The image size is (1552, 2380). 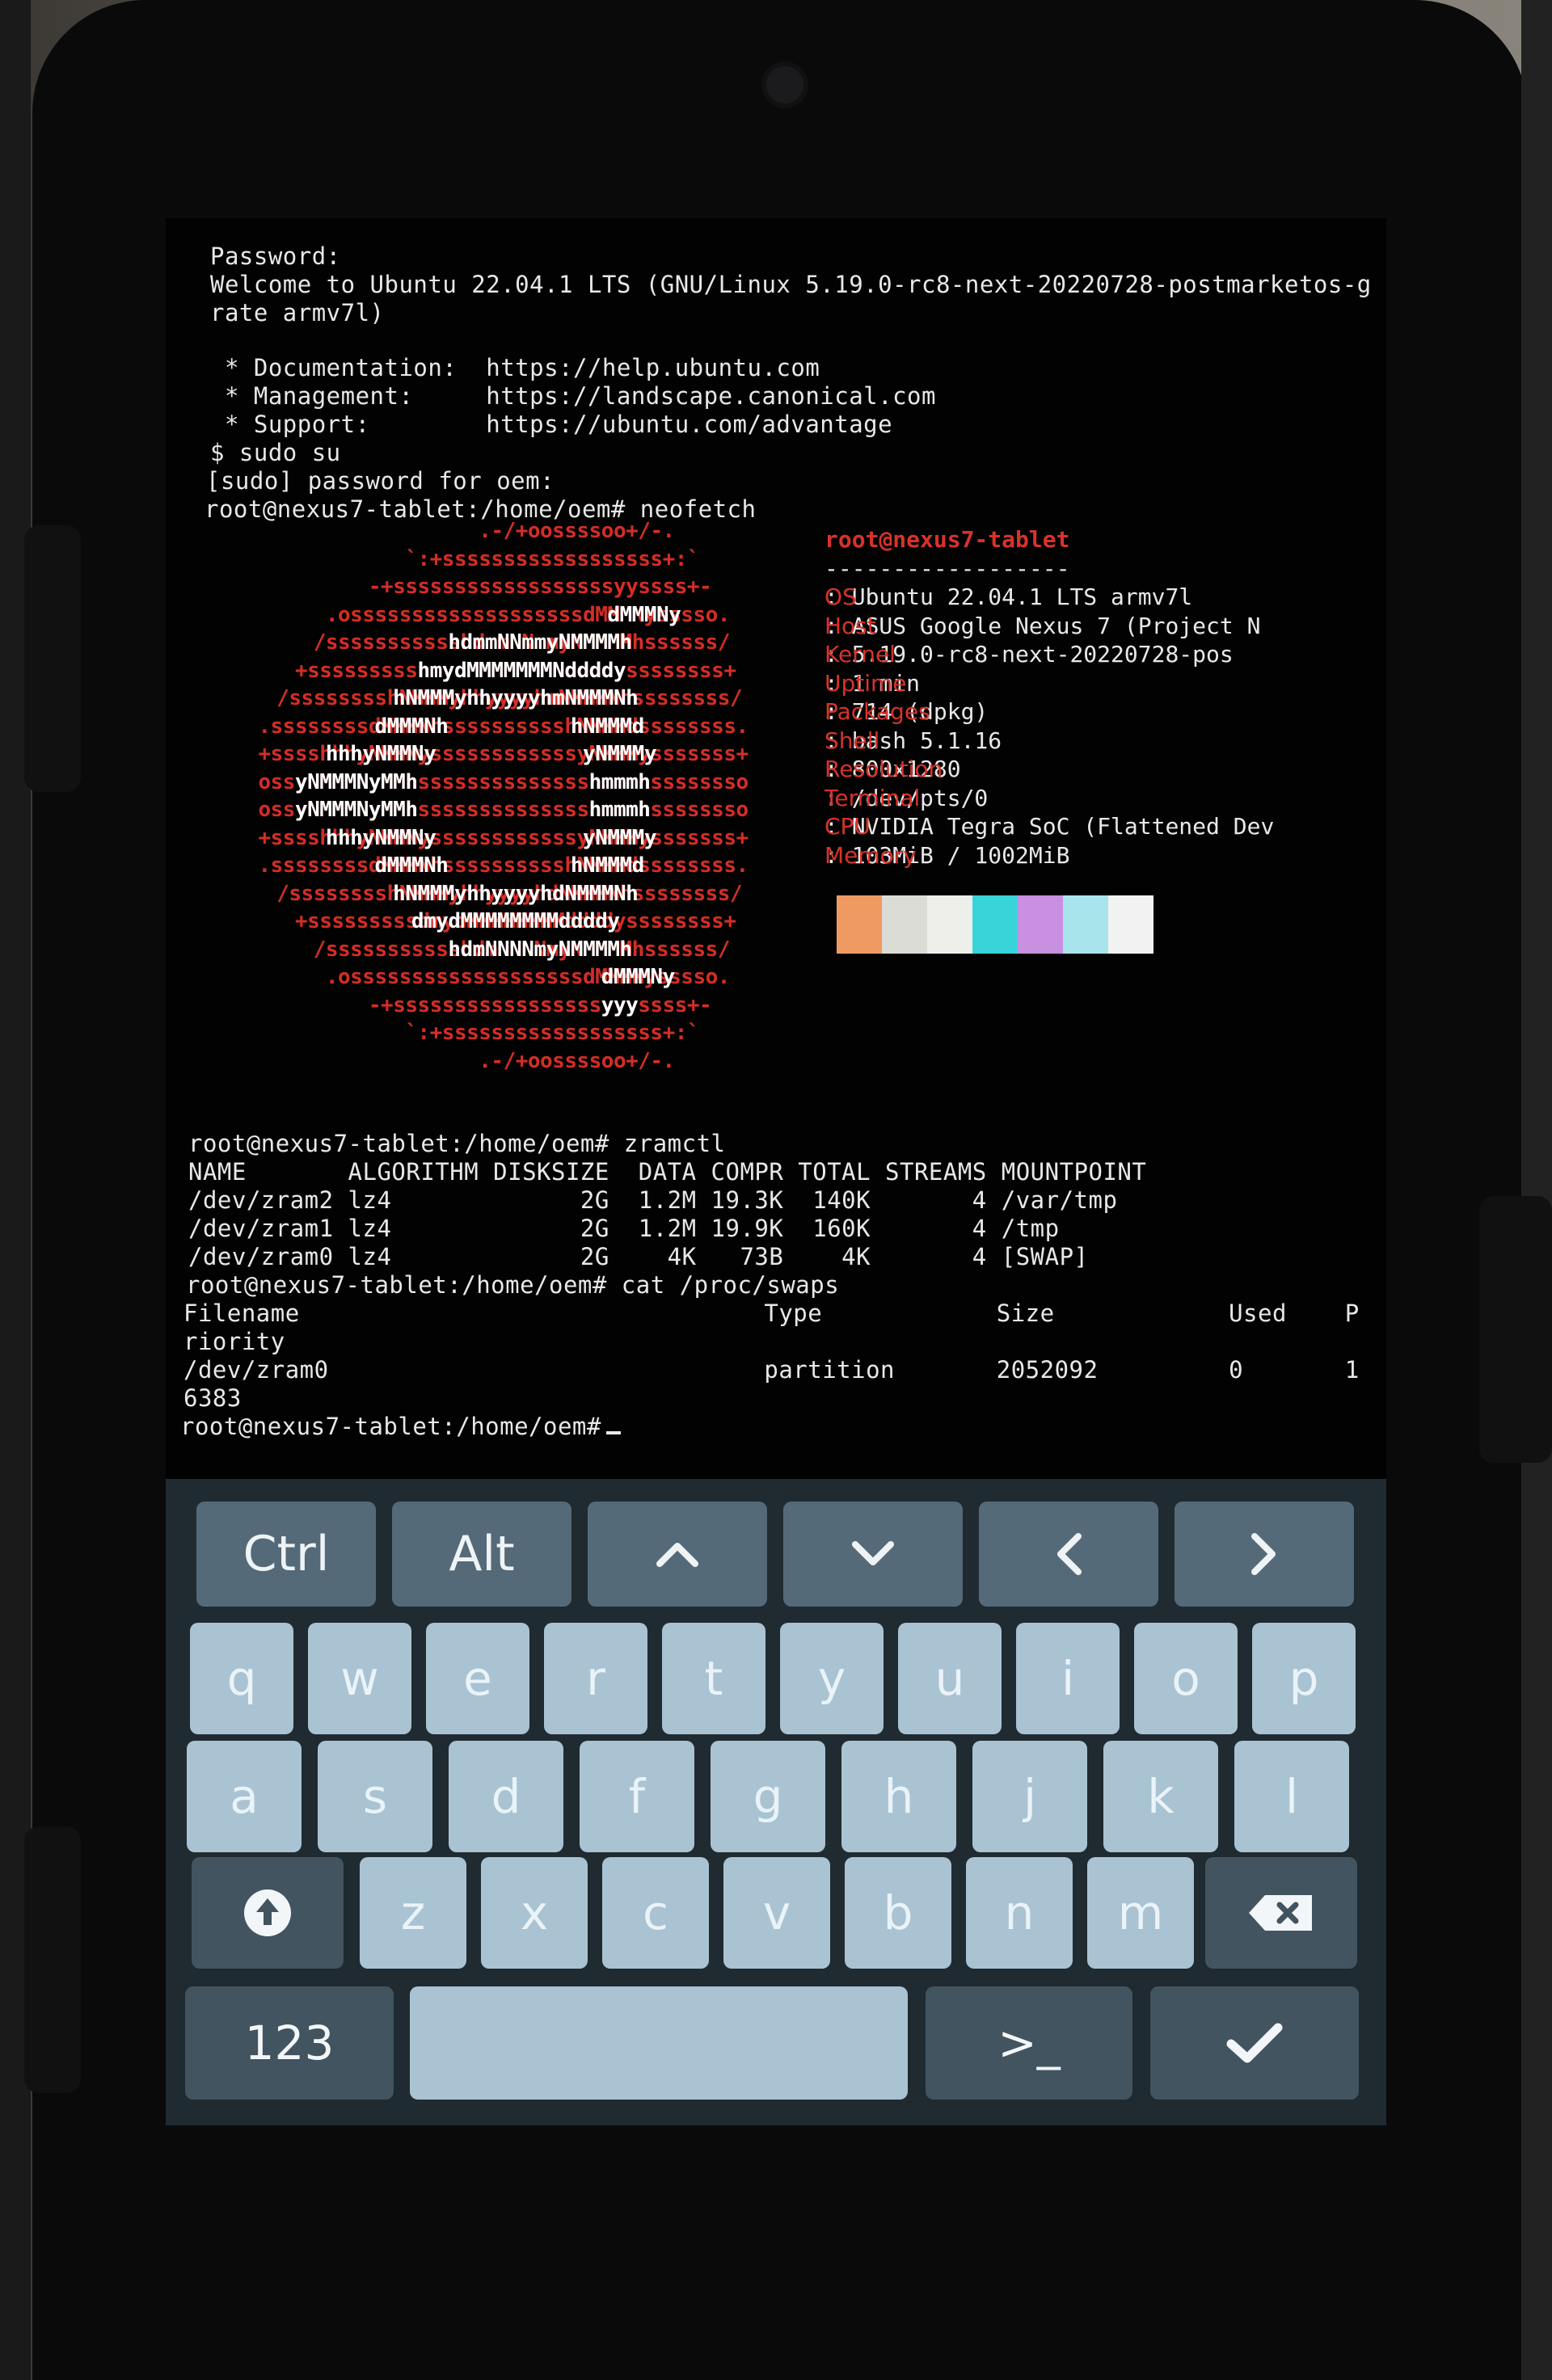 What do you see at coordinates (1043, 654) in the screenshot?
I see `neofetch-field-value: 5.19.0-rc8-next-20220728-pos` at bounding box center [1043, 654].